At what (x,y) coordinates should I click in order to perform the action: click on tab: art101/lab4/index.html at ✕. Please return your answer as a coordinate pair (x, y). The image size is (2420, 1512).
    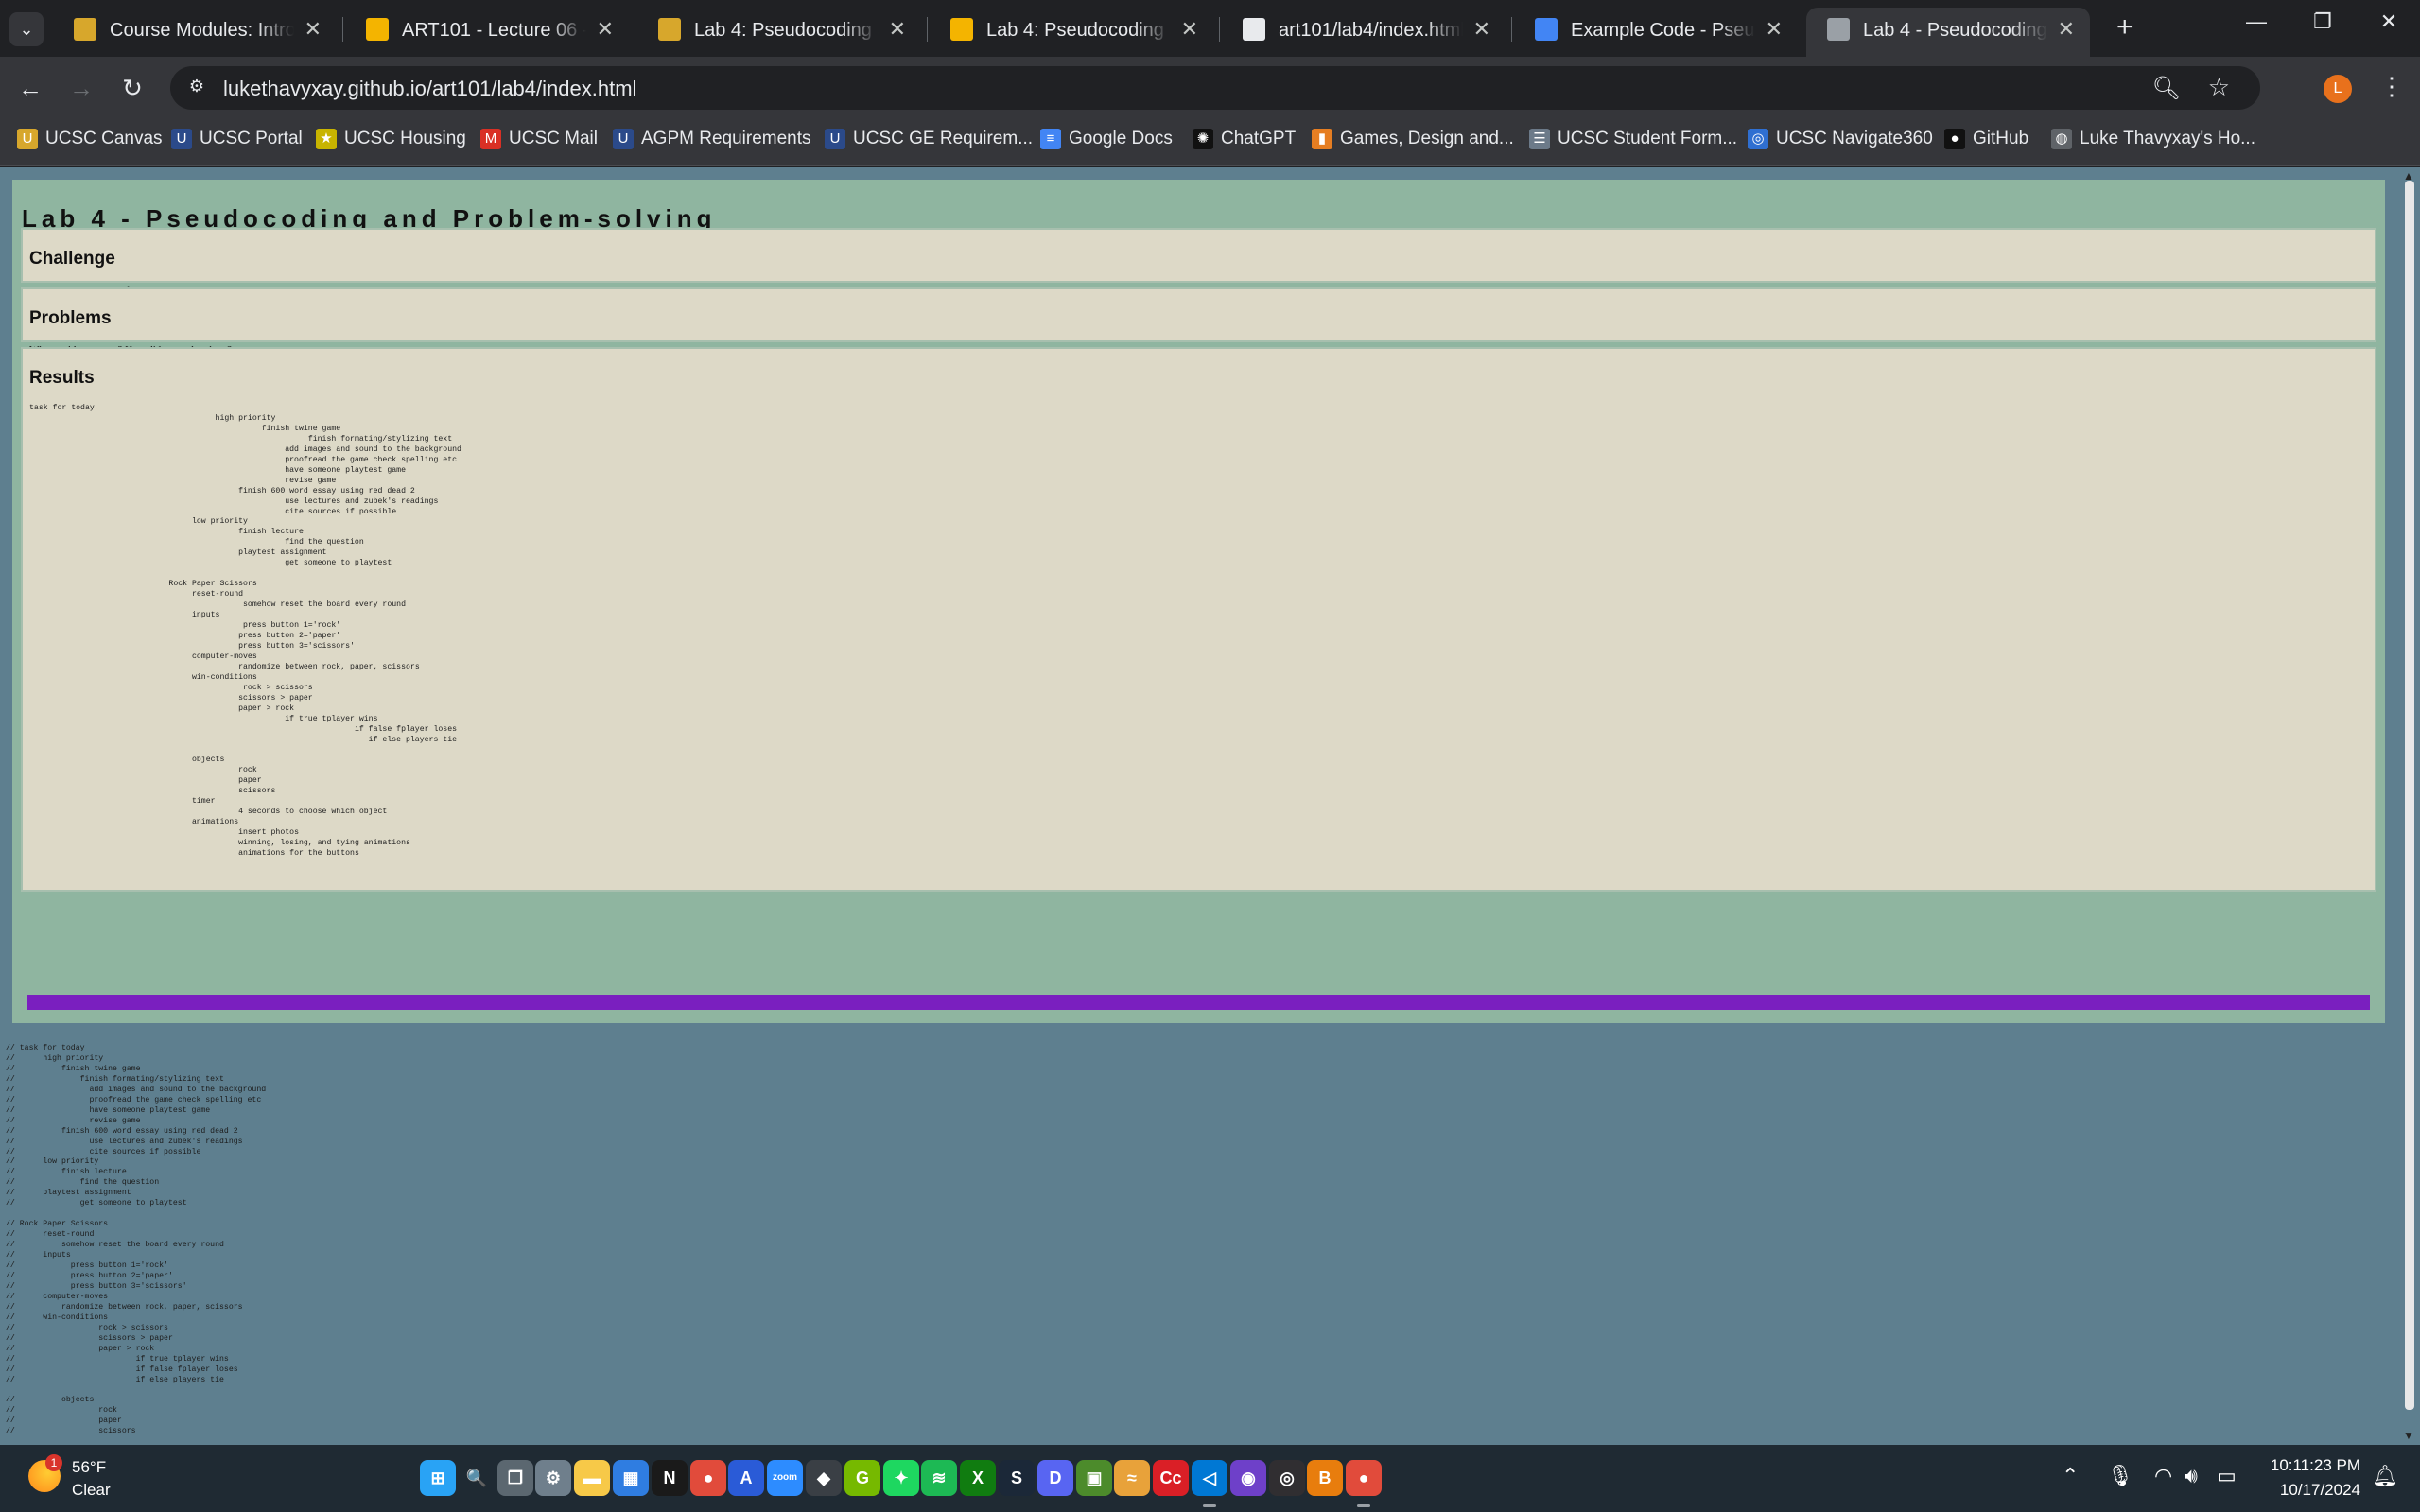
    Looking at the image, I should click on (1364, 30).